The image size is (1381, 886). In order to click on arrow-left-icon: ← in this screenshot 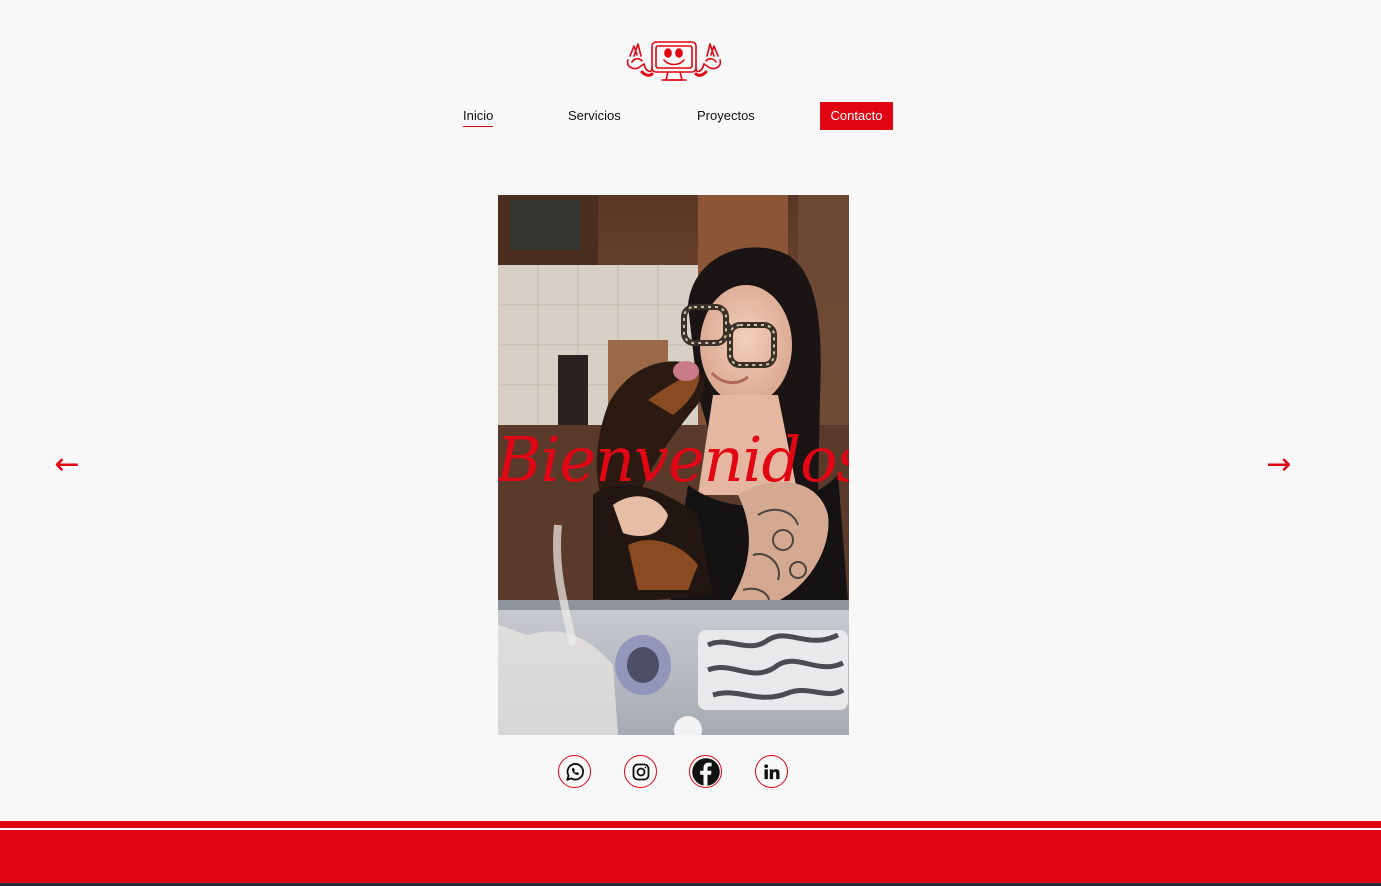, I will do `click(67, 464)`.